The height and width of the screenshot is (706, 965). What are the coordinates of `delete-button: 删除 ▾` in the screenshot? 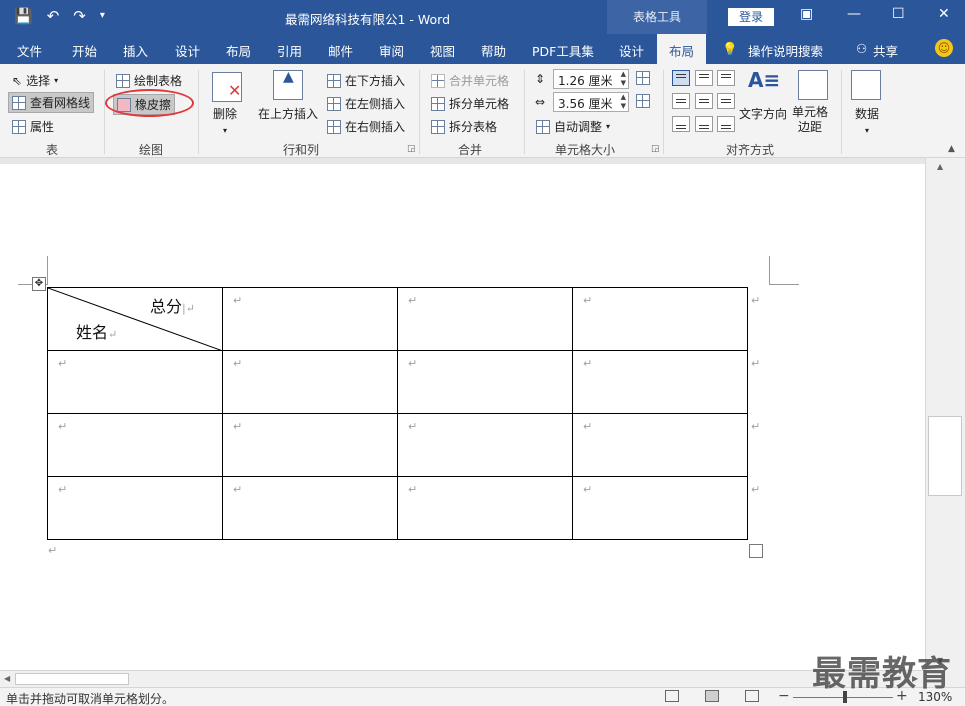 It's located at (225, 120).